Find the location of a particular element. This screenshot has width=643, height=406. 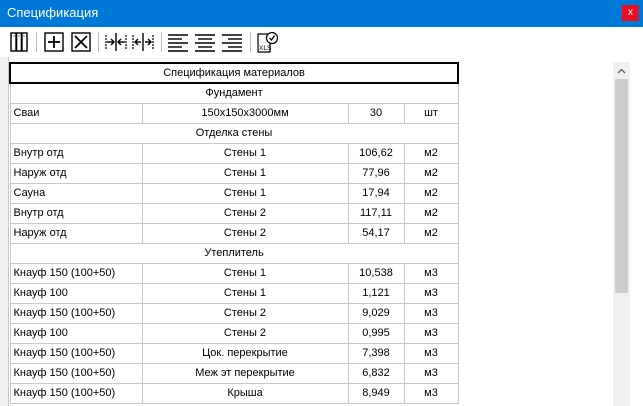

location-cell: 150x150x3000мм is located at coordinates (245, 113).